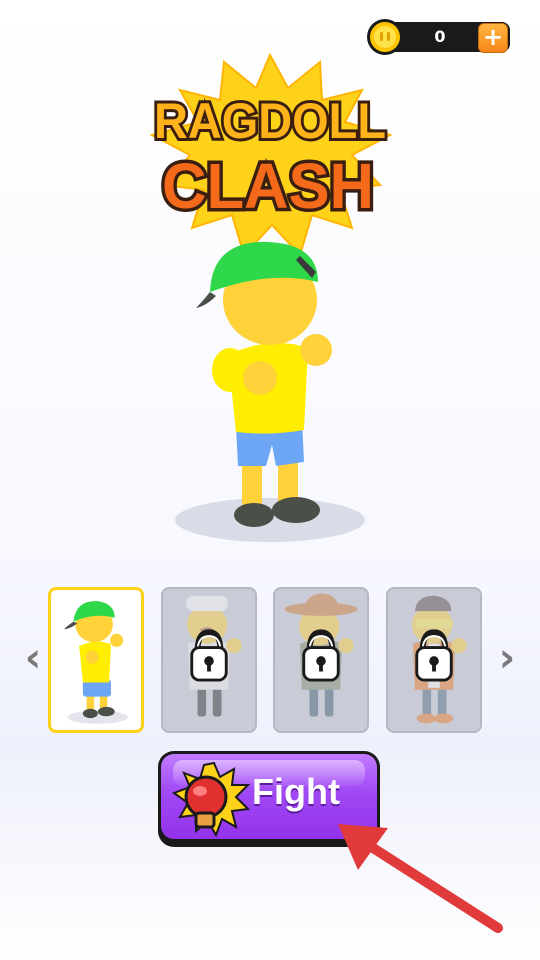 The image size is (540, 960). I want to click on hero-right-fist, so click(316, 350).